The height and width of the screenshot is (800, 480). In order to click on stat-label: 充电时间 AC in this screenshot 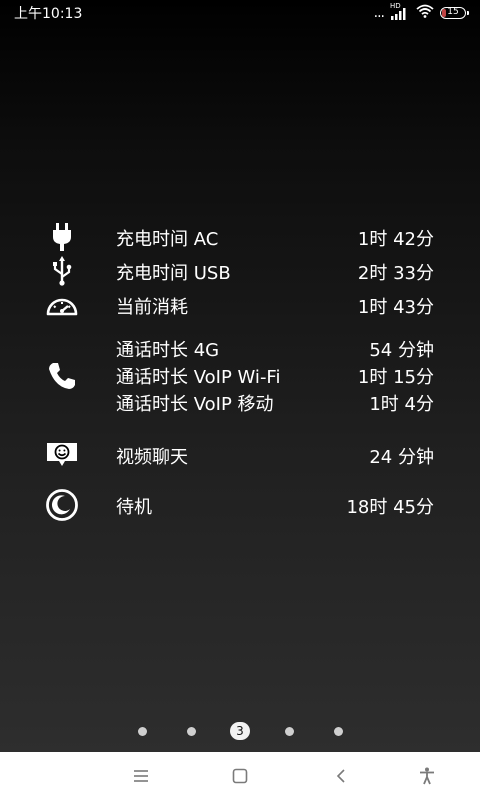, I will do `click(167, 239)`.